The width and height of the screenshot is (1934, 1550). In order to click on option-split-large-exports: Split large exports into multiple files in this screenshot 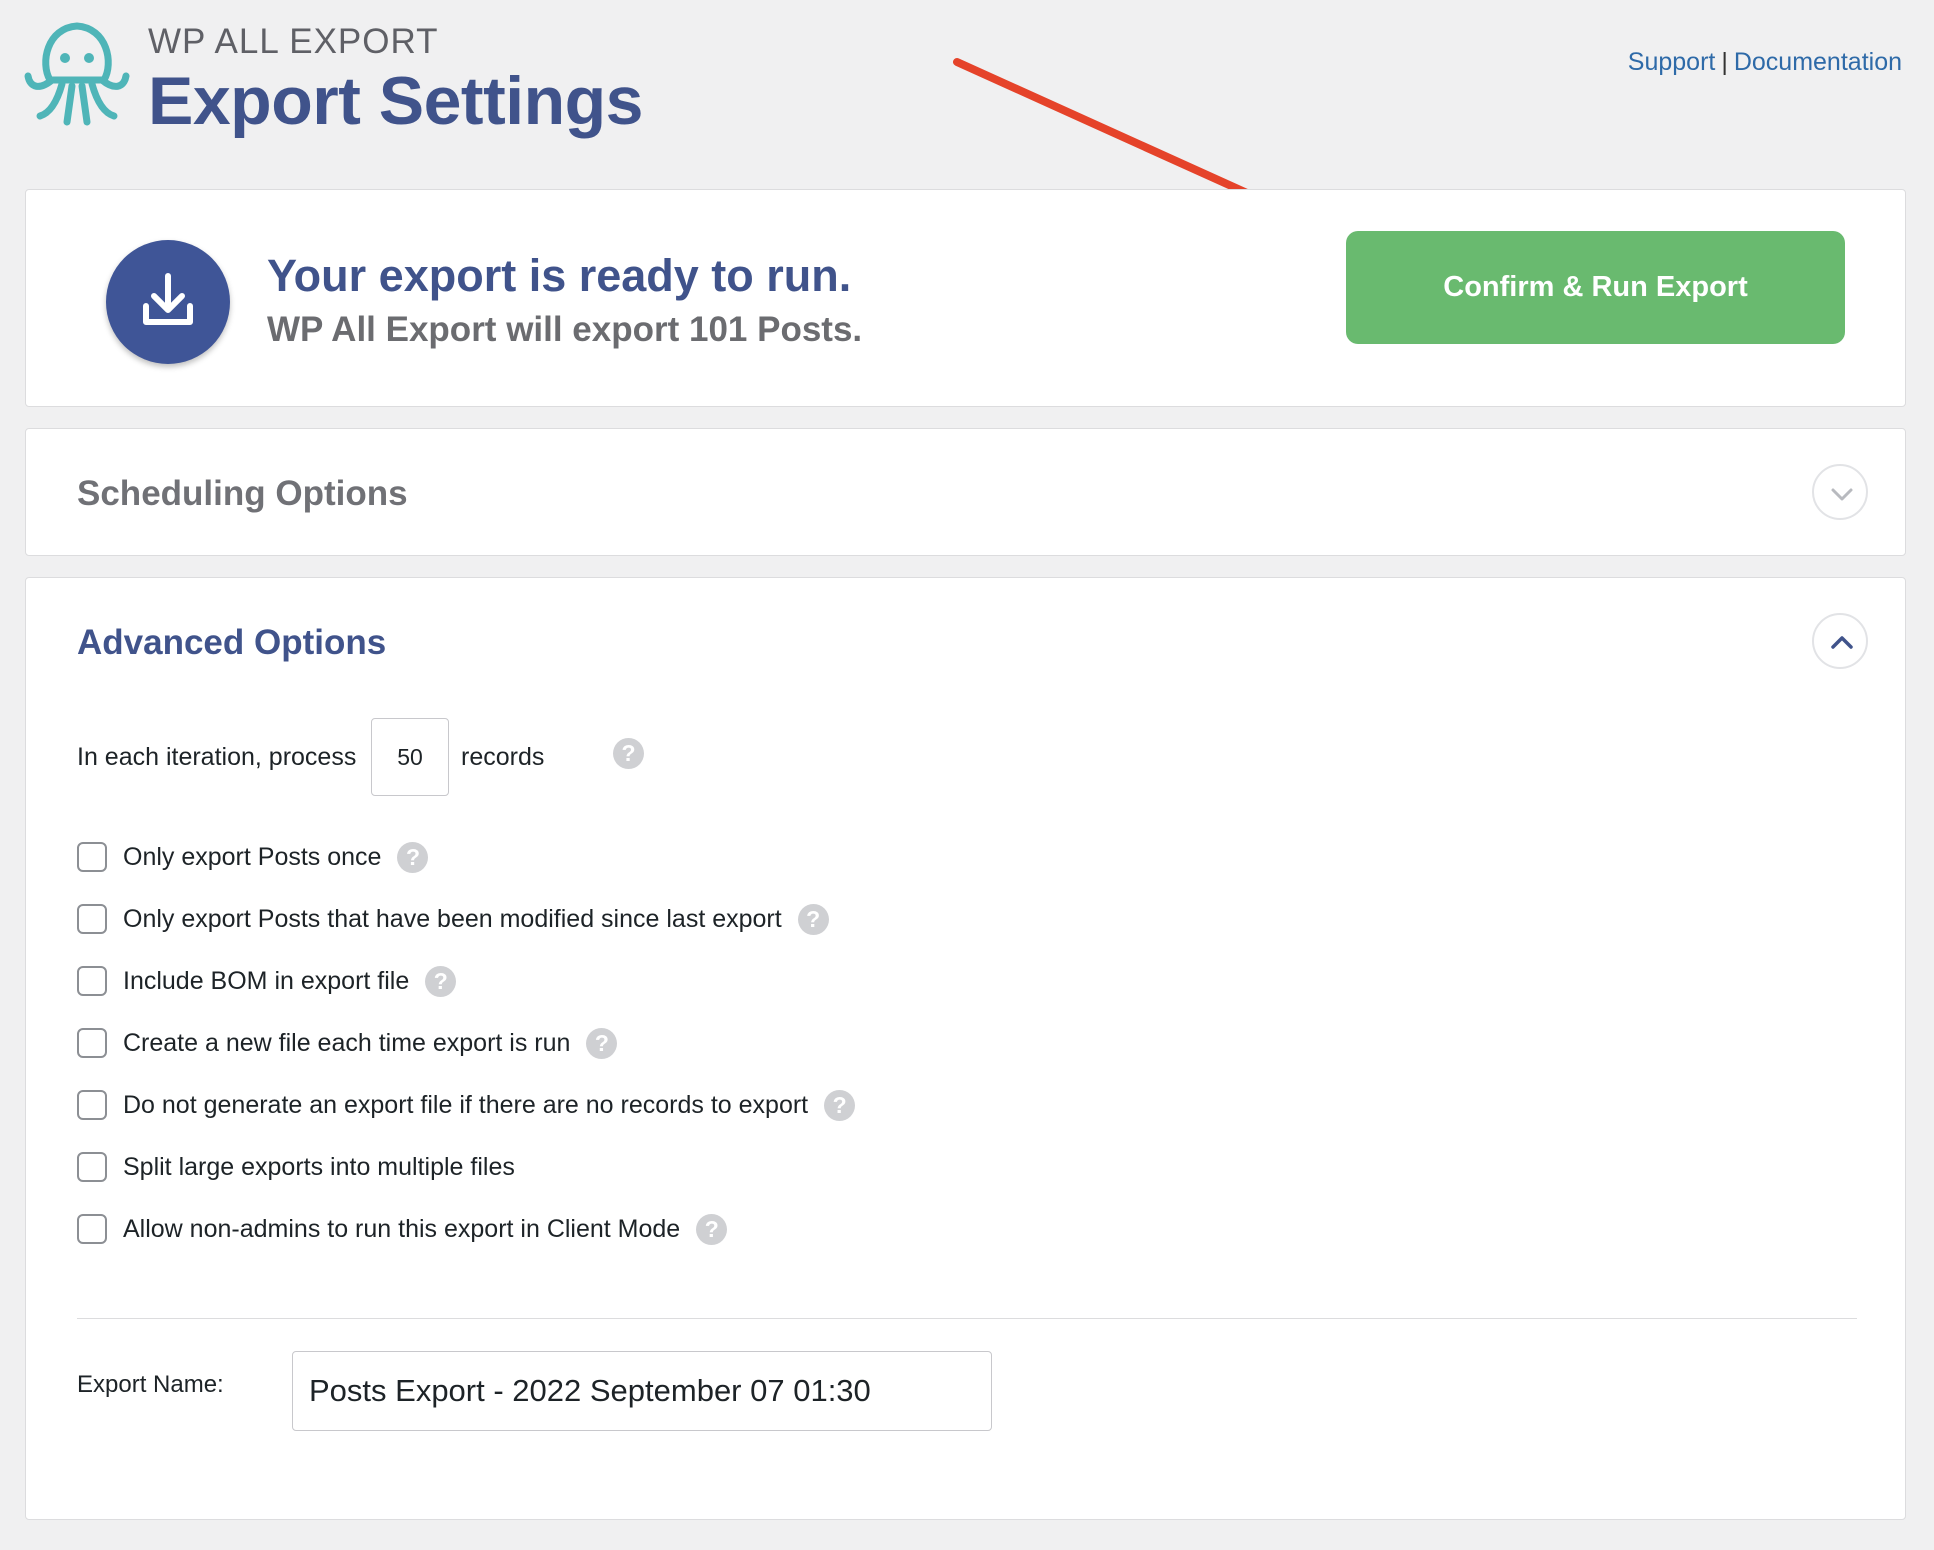, I will do `click(466, 1167)`.